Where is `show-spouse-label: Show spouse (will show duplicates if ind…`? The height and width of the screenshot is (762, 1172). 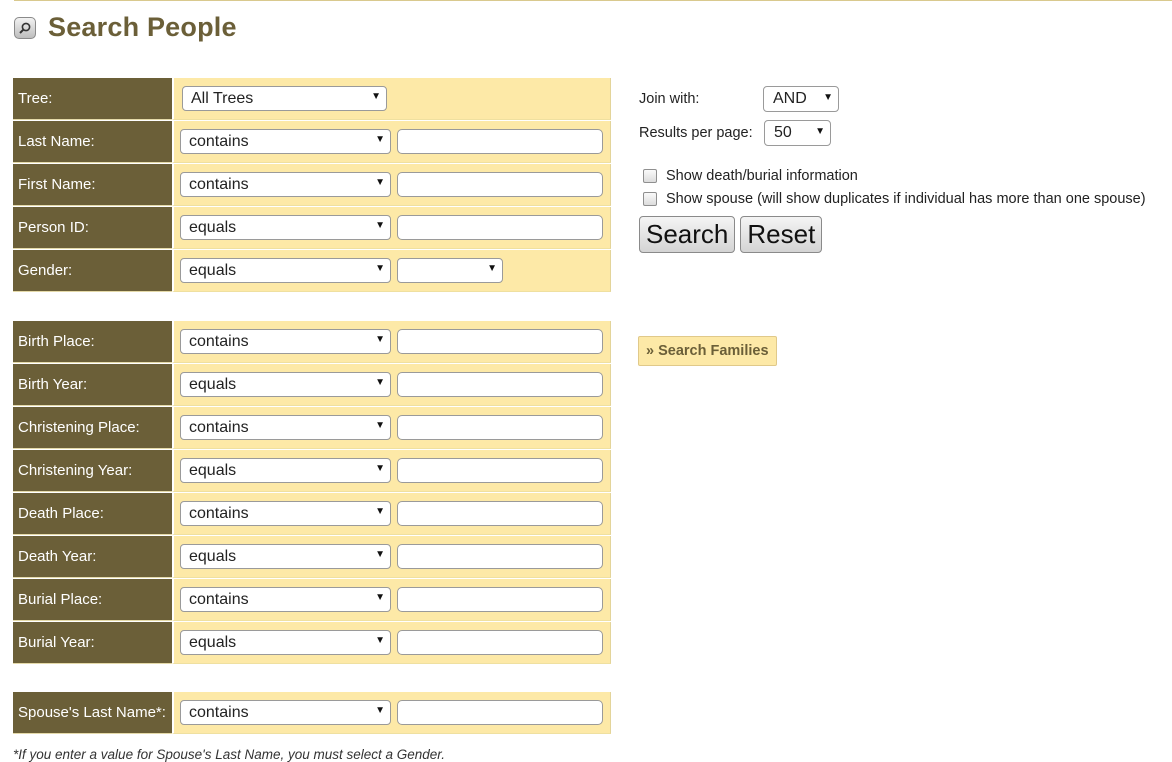 show-spouse-label: Show spouse (will show duplicates if ind… is located at coordinates (906, 198).